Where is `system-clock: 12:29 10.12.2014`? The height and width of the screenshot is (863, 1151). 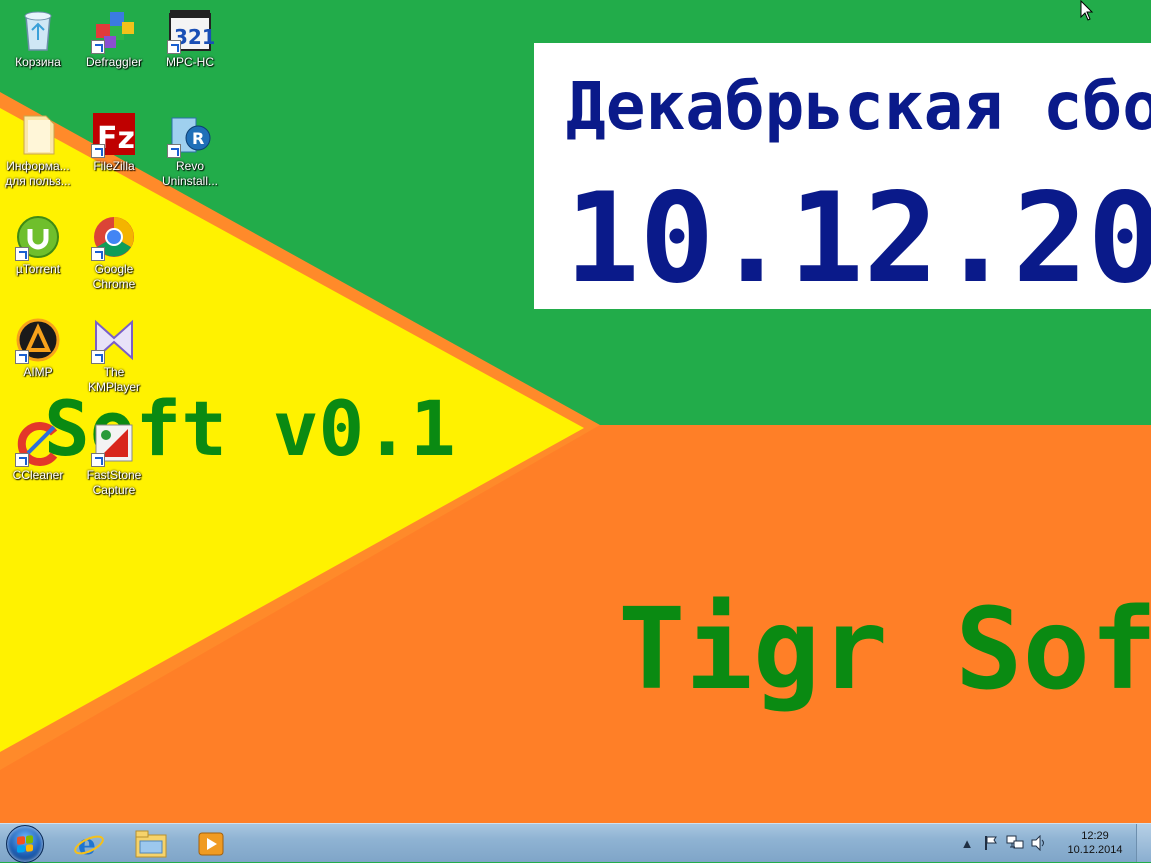
system-clock: 12:29 10.12.2014 is located at coordinates (1095, 843).